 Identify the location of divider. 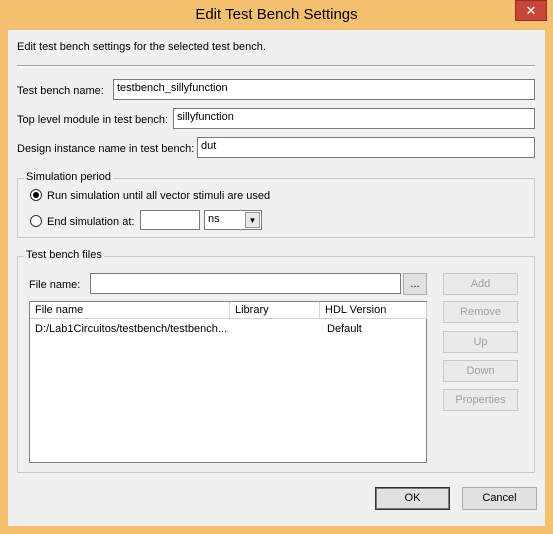
(276, 66).